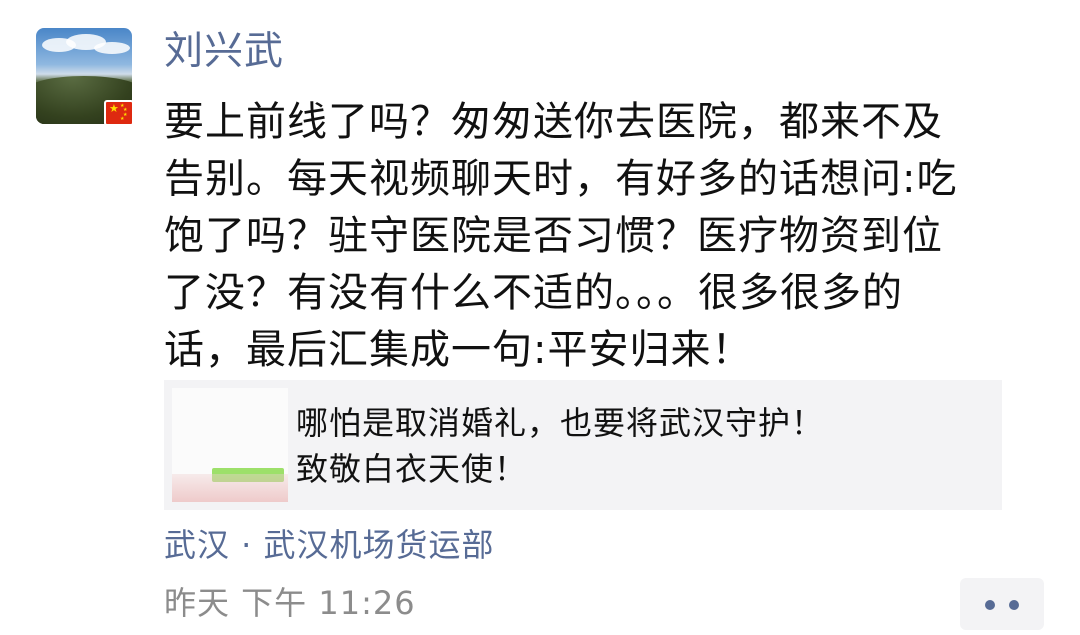 The height and width of the screenshot is (635, 1080). Describe the element at coordinates (560, 423) in the screenshot. I see `link-title-line: 哪怕是取消婚礼，也要将武汉守护！` at that location.